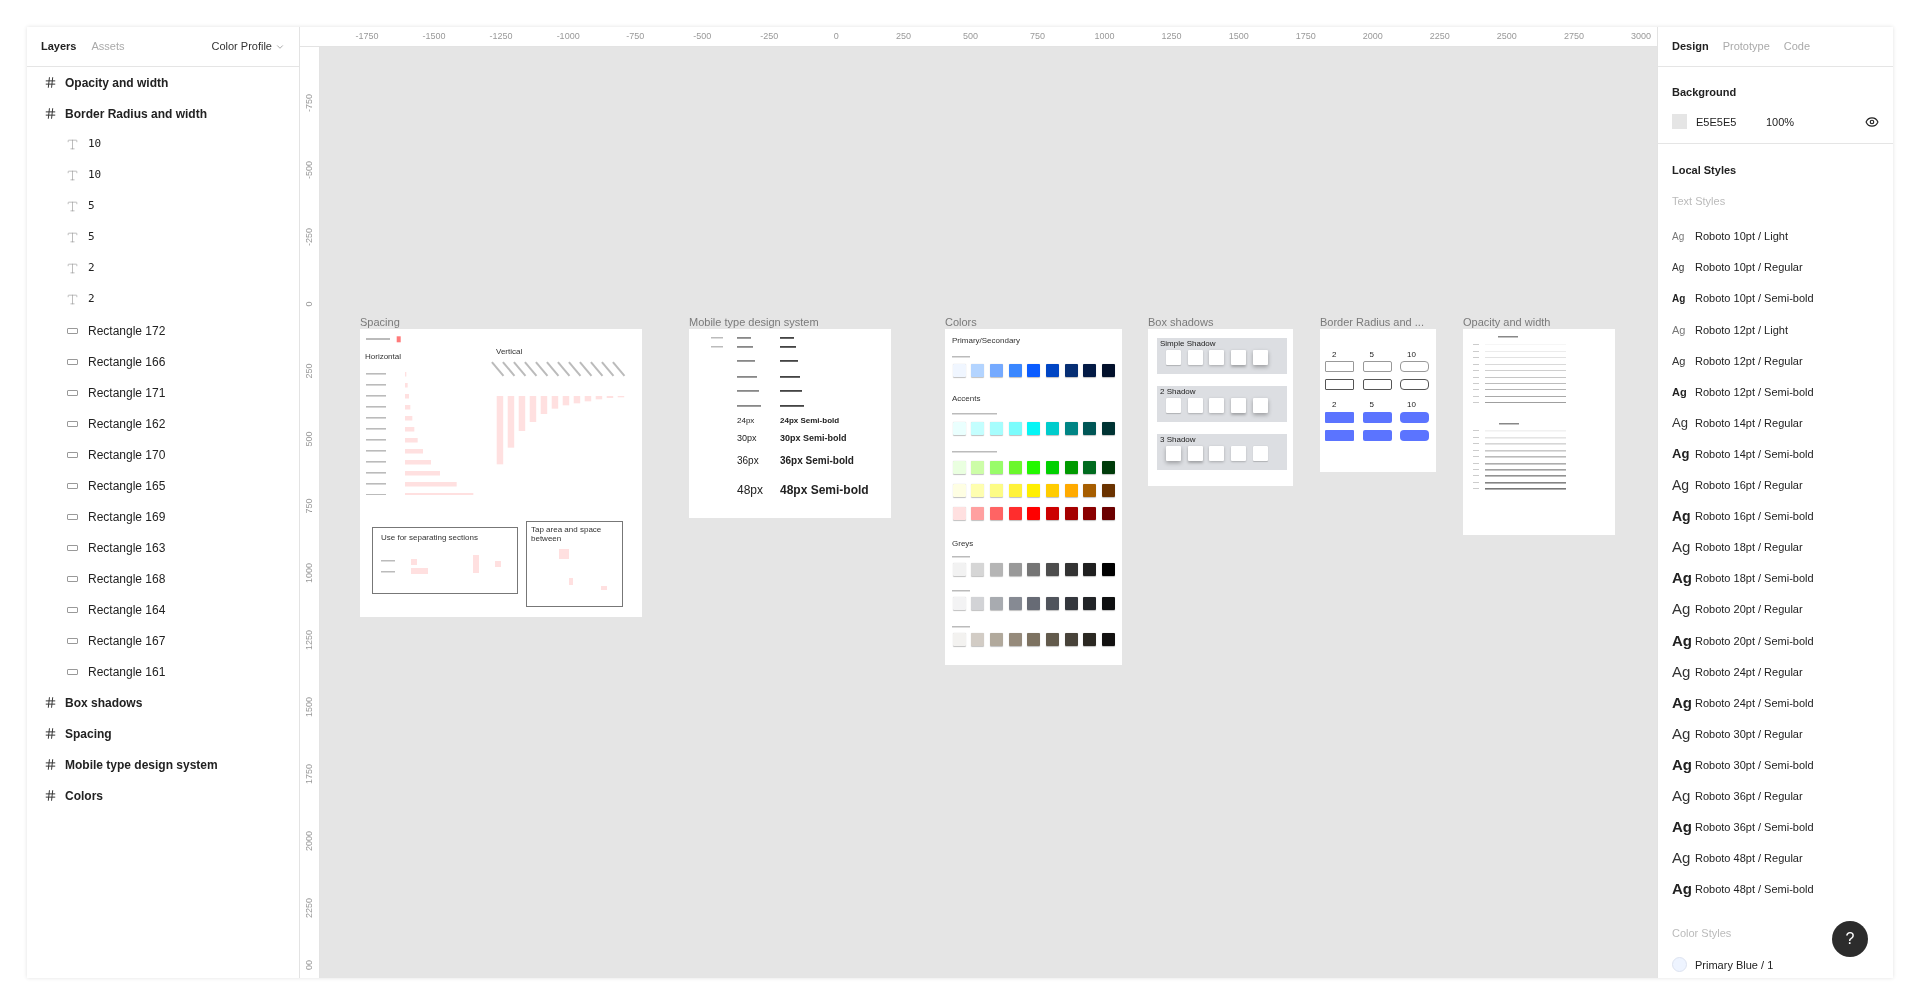 Image resolution: width=1920 pixels, height=1005 pixels. I want to click on text-style-item: Ag Roboto 14pt / Regular, so click(1775, 423).